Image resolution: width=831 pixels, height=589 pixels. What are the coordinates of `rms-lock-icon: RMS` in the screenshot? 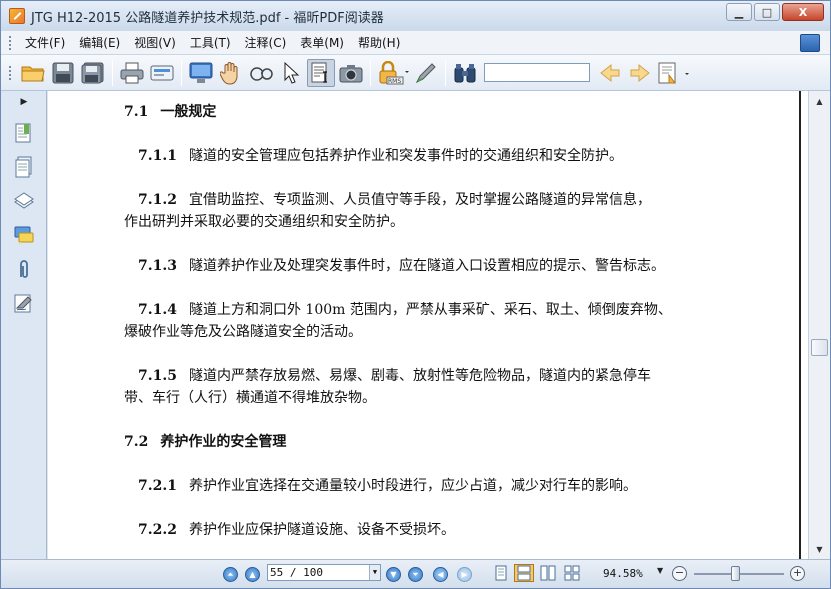 It's located at (394, 72).